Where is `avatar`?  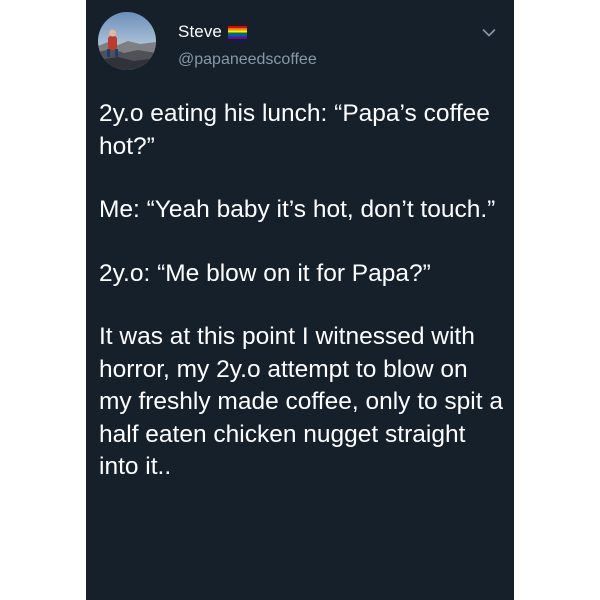 avatar is located at coordinates (127, 41).